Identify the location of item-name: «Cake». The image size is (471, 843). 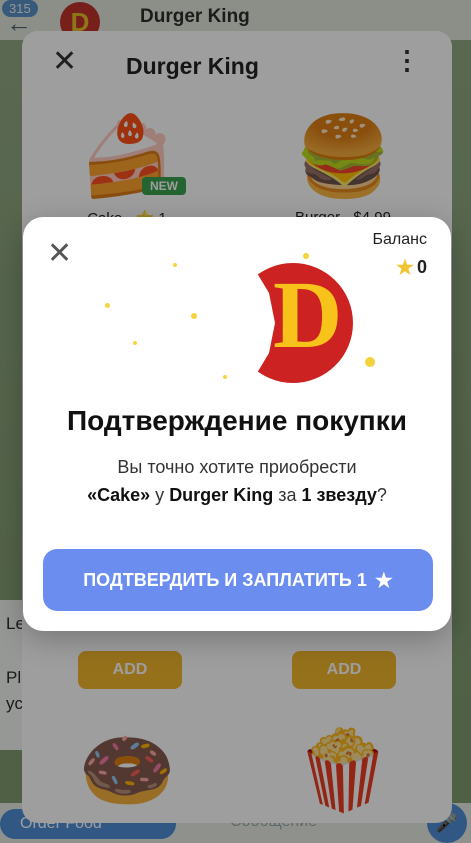
(119, 495).